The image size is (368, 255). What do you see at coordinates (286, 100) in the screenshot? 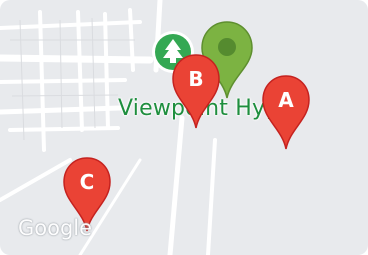
I see `marker-label: A` at bounding box center [286, 100].